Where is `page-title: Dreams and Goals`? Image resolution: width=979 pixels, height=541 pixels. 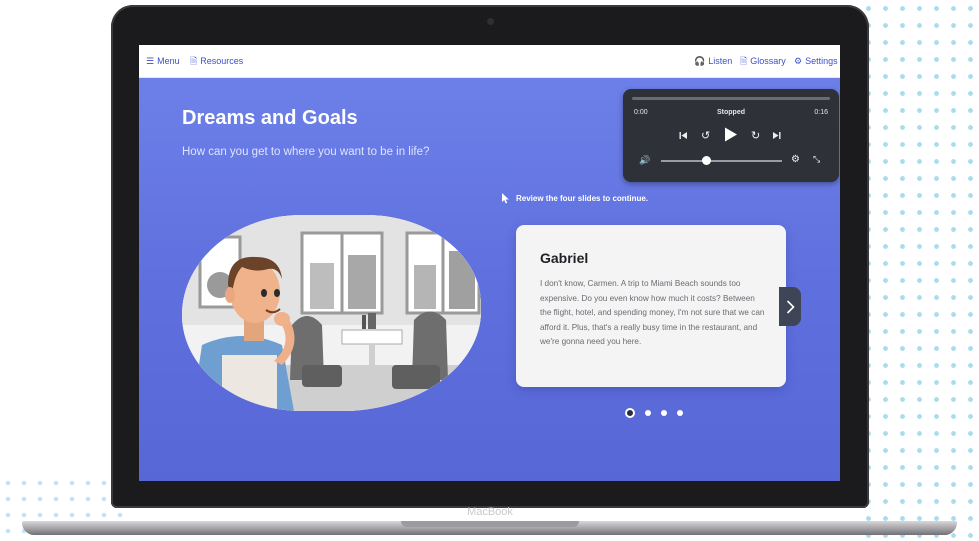
page-title: Dreams and Goals is located at coordinates (270, 118).